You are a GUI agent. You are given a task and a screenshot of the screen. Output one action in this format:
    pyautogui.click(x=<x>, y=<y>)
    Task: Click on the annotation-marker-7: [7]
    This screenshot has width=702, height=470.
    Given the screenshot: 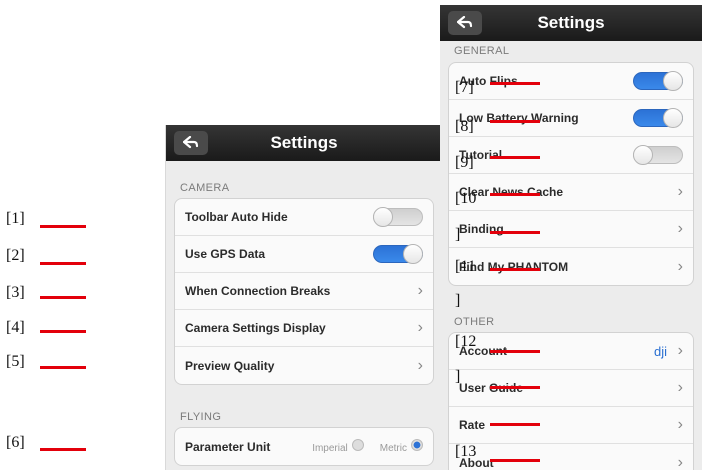 What is the action you would take?
    pyautogui.click(x=464, y=87)
    